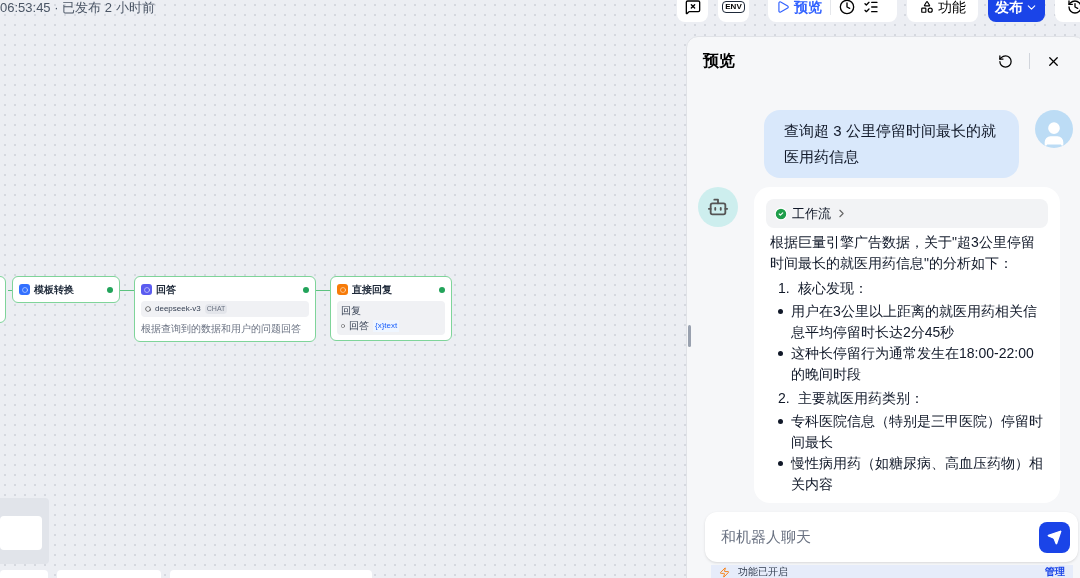 This screenshot has height=578, width=1080. Describe the element at coordinates (784, 398) in the screenshot. I see `list-number: 2.` at that location.